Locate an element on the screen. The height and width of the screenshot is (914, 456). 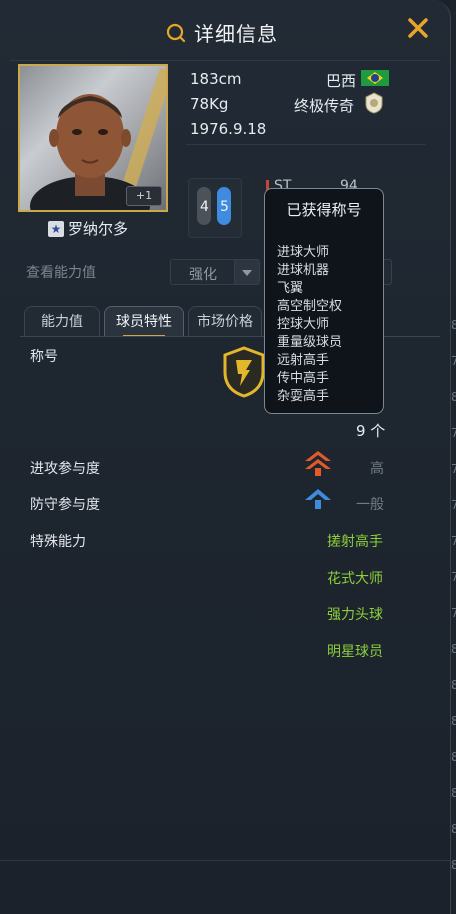
attack-work-rate-label: 进攻参与度 is located at coordinates (65, 469).